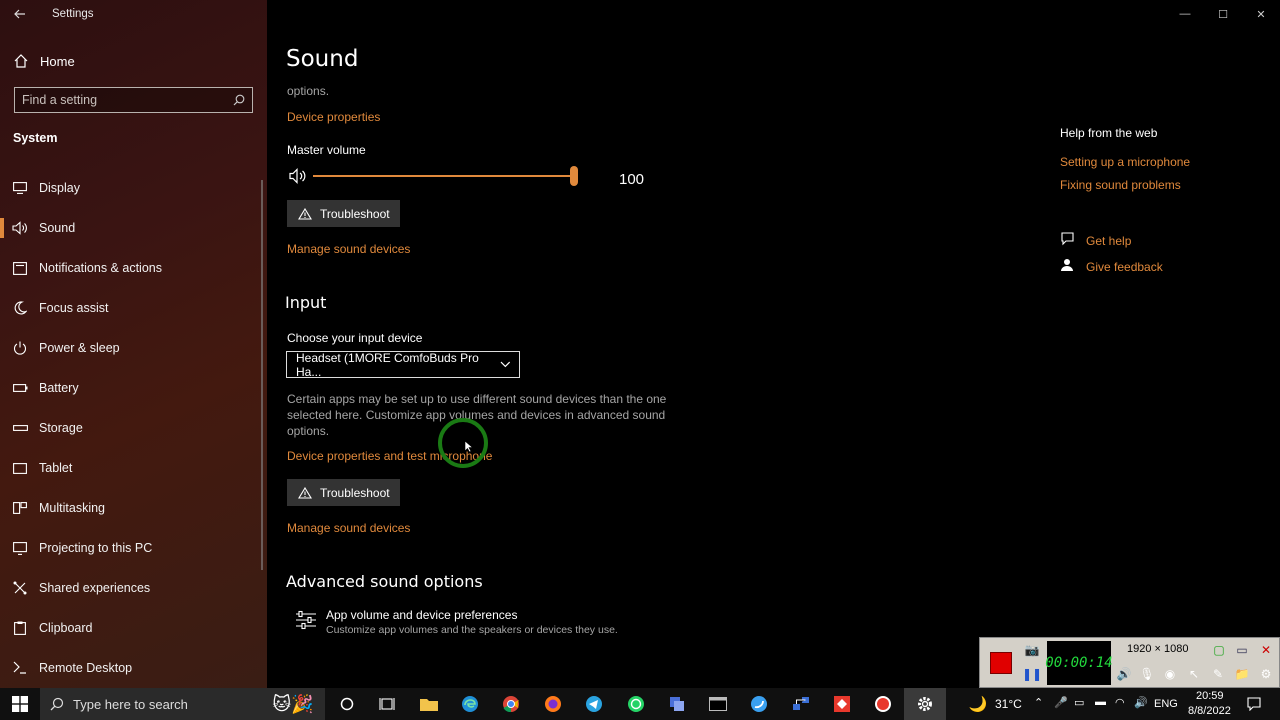 This screenshot has height=720, width=1280. I want to click on volume-tray-icon: 🔊, so click(1141, 702).